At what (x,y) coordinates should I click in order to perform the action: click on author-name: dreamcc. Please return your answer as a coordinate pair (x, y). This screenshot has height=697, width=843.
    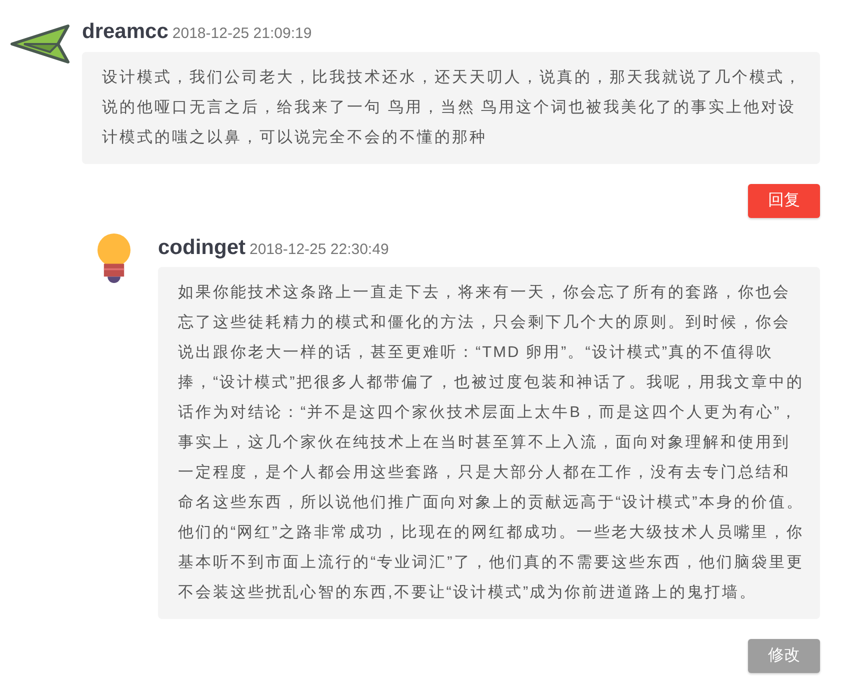
    Looking at the image, I should click on (125, 31).